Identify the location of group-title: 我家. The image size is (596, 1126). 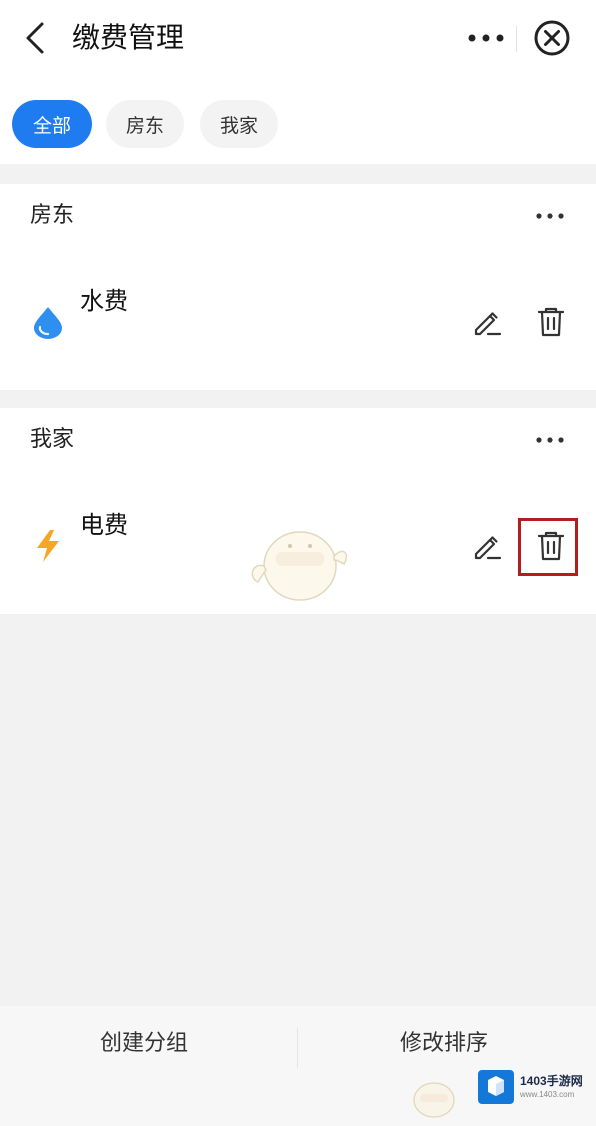
(52, 439).